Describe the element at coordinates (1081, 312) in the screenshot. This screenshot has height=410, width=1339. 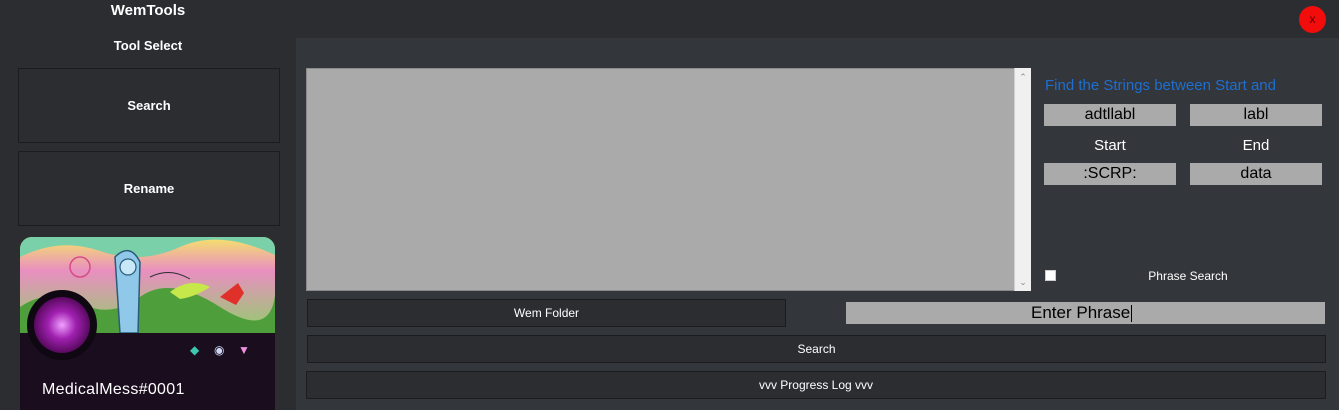
I see `phrase-input-value: Enter Phrase` at that location.